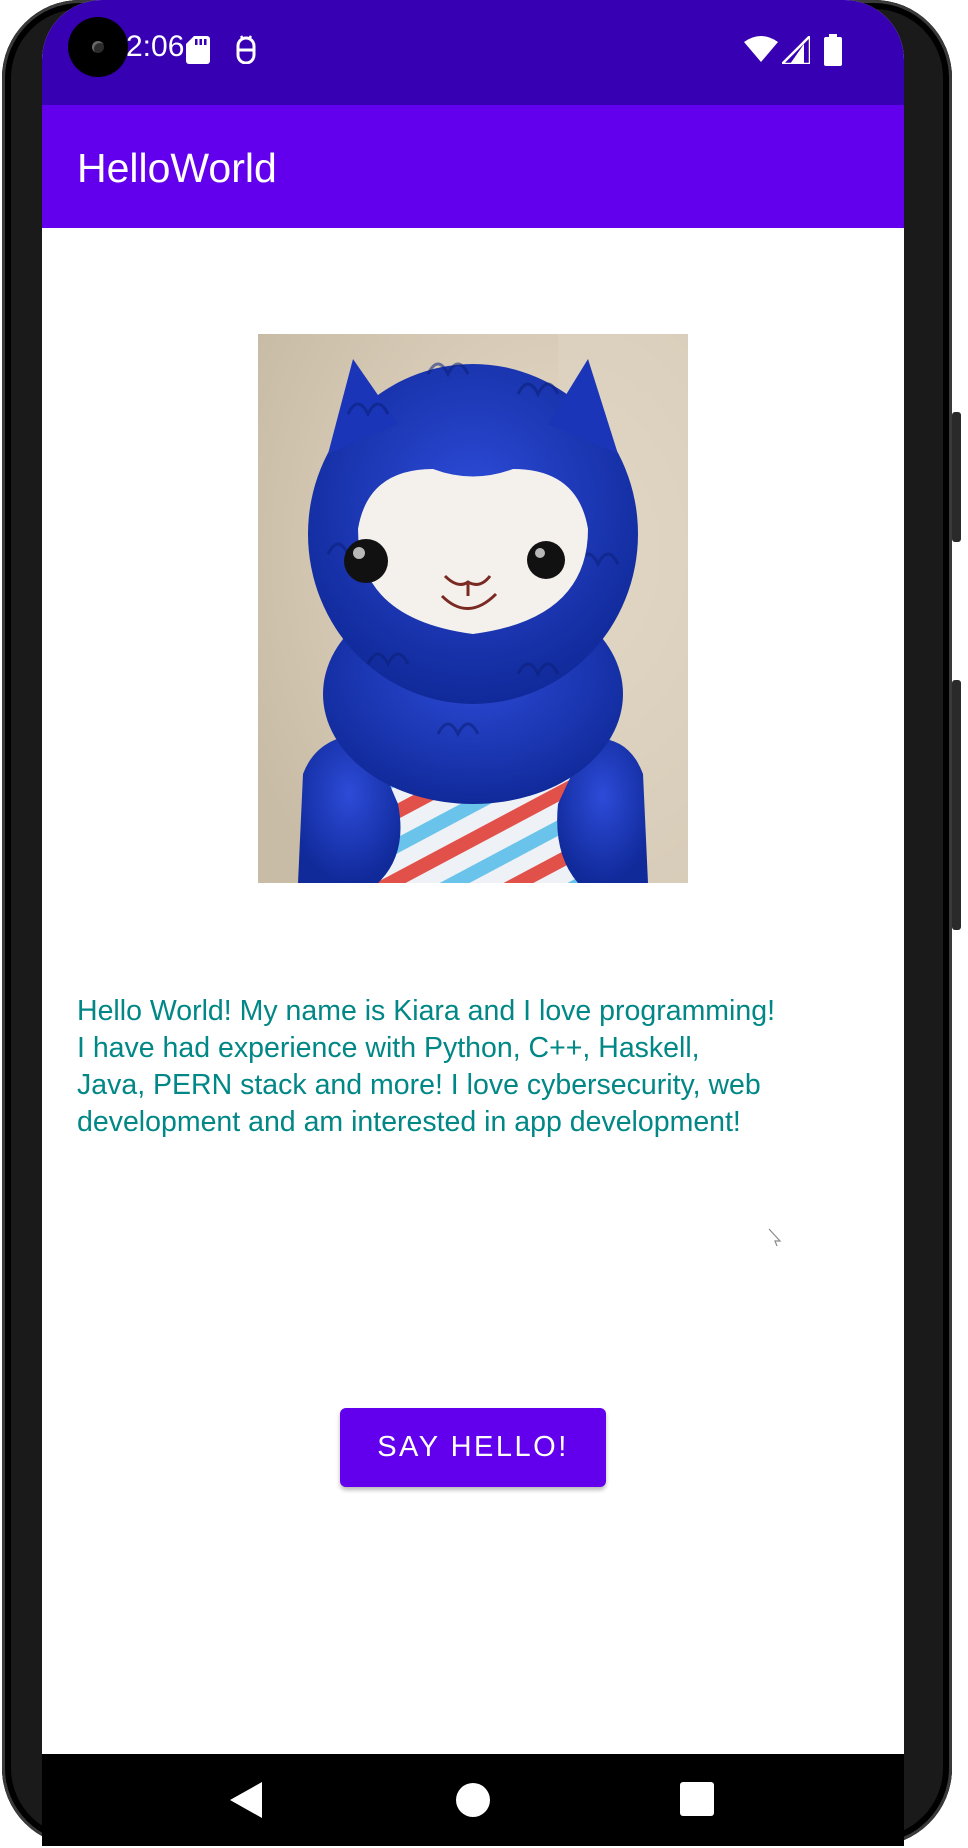  I want to click on home-icon, so click(473, 1802).